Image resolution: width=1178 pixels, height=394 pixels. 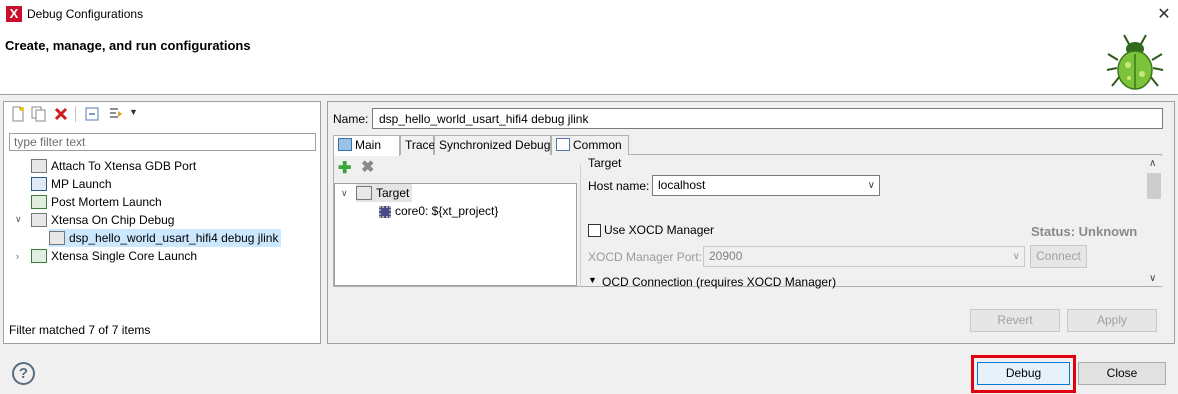 What do you see at coordinates (39, 114) in the screenshot?
I see `duplicate-icon` at bounding box center [39, 114].